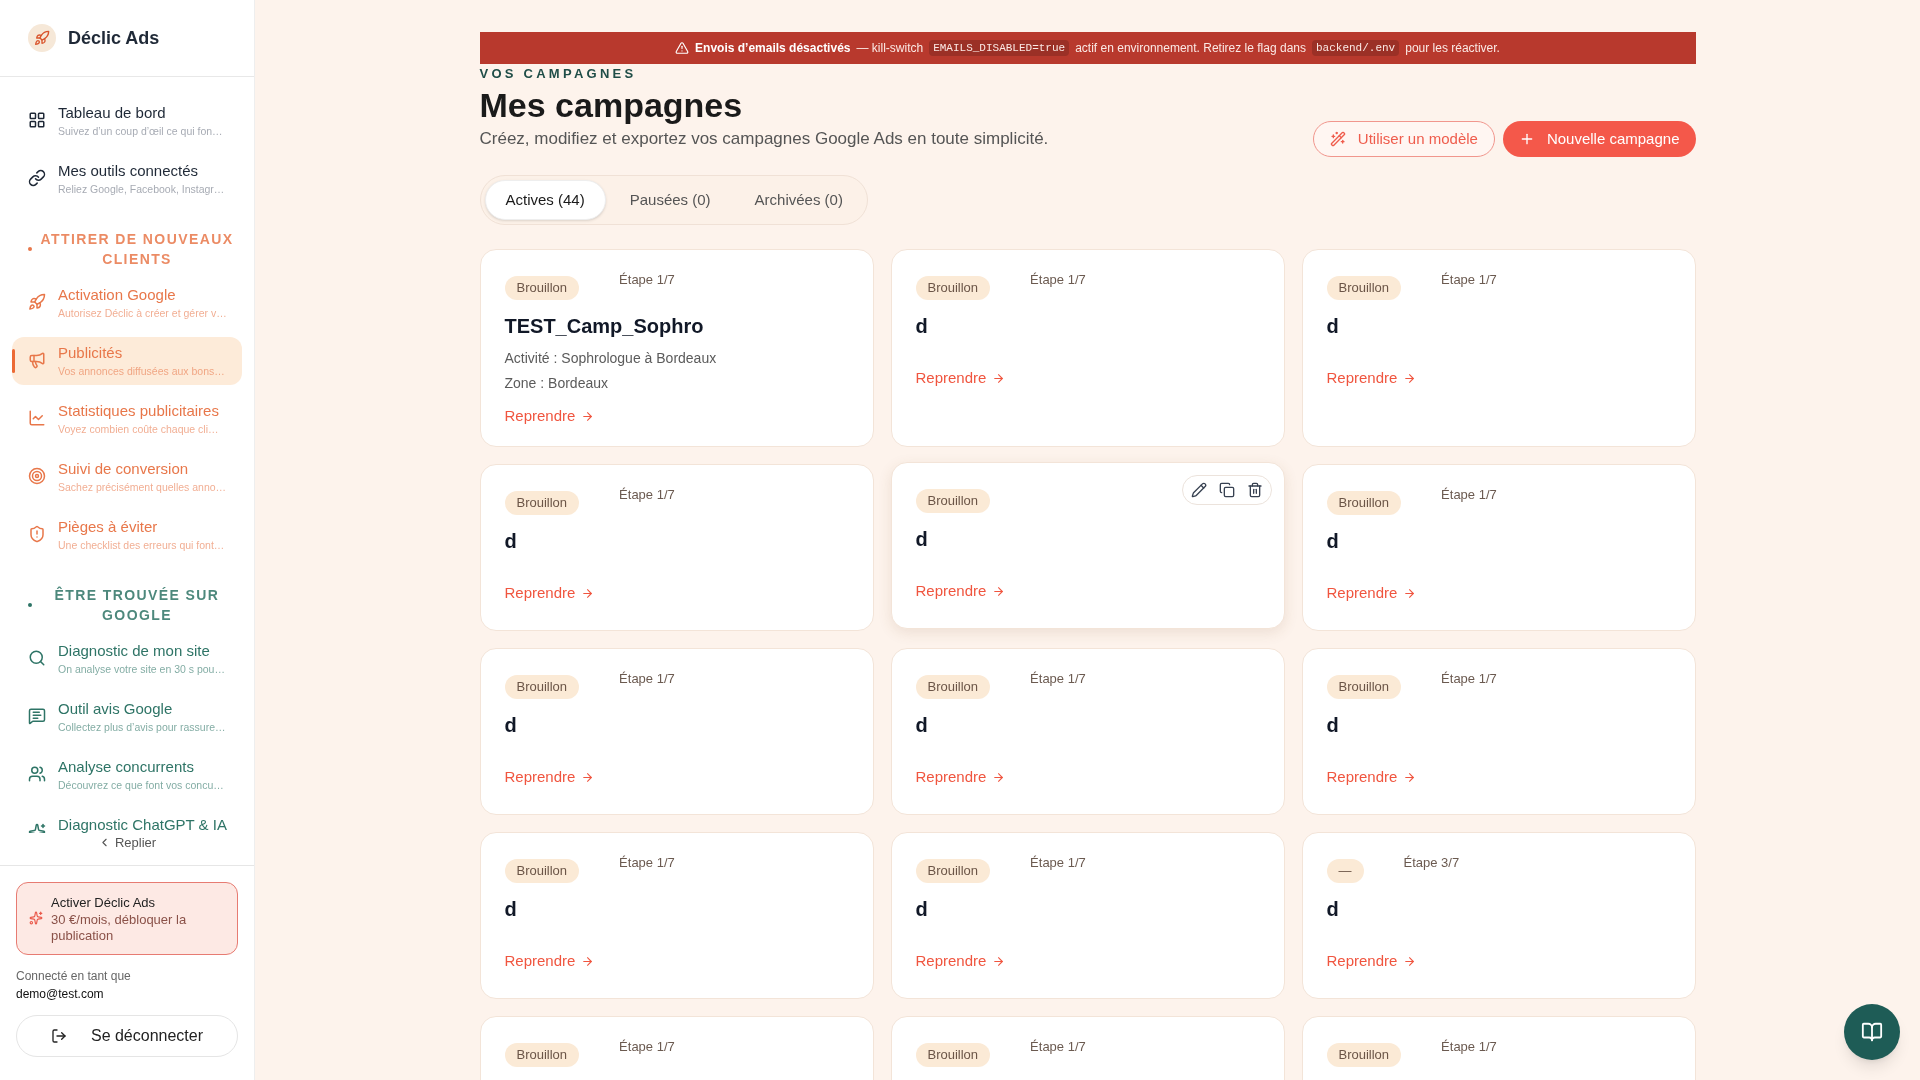 The width and height of the screenshot is (1920, 1080). I want to click on copy-icon, so click(1226, 490).